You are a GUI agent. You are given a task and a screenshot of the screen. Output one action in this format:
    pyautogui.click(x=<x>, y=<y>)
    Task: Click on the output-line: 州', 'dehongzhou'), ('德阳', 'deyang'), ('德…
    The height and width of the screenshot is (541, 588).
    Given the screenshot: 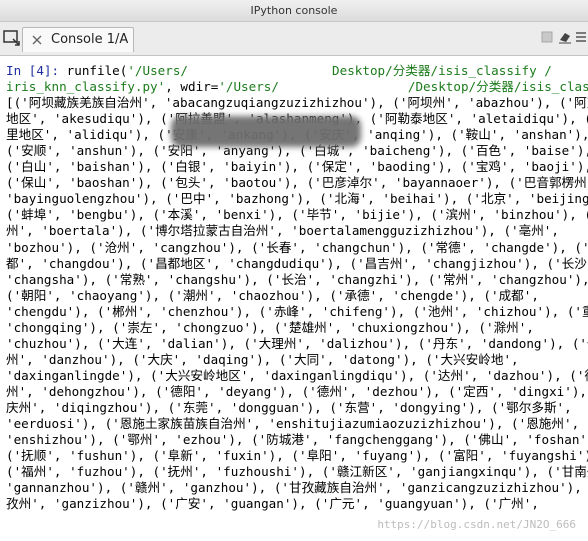 What is the action you would take?
    pyautogui.click(x=297, y=391)
    